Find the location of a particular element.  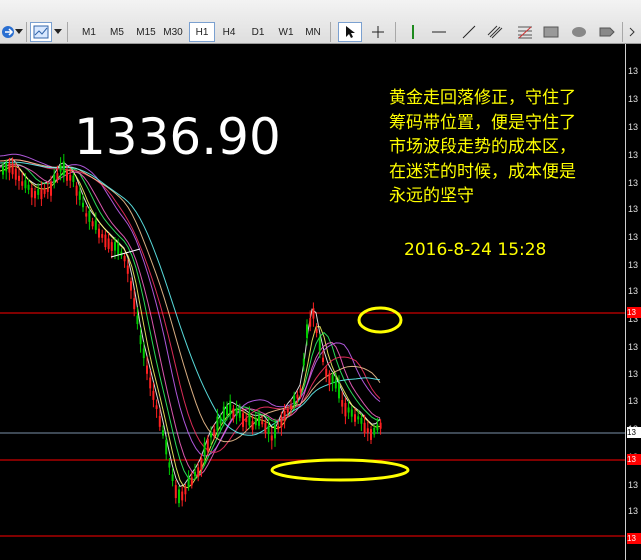

timeframe-d1: D1 is located at coordinates (258, 32).